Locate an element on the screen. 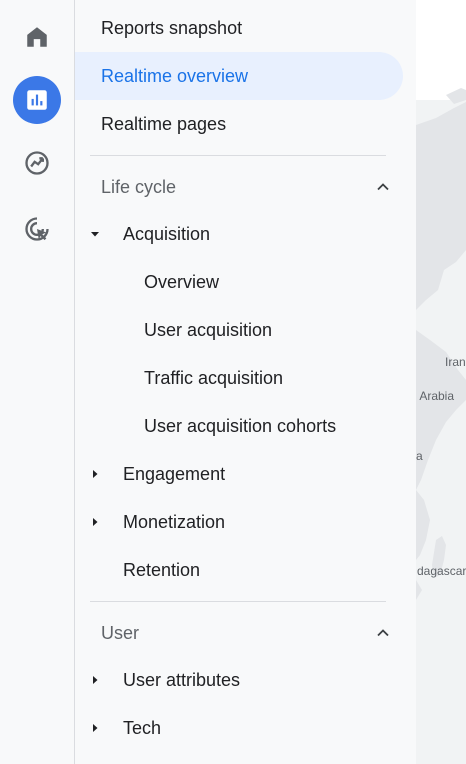 The width and height of the screenshot is (466, 764). map-label-saudi-arabia: i Arabia is located at coordinates (435, 396).